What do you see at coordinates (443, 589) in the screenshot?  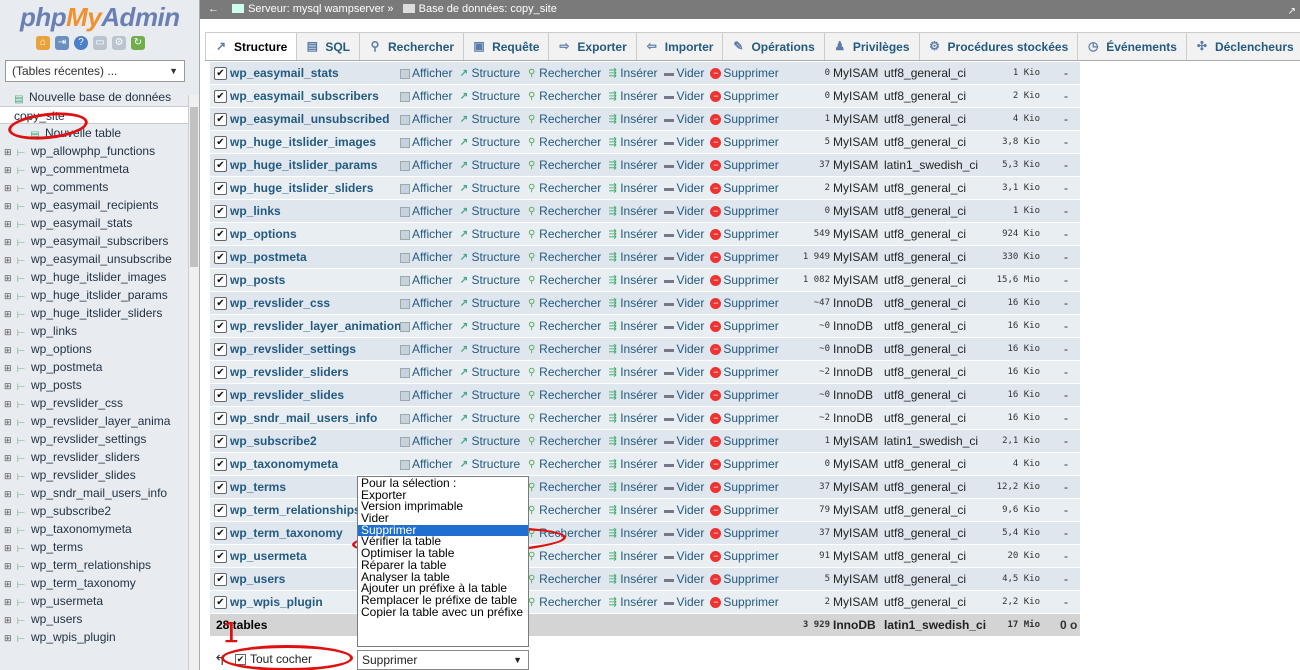 I see `dropdown-option: Ajouter un préfixe à la table` at bounding box center [443, 589].